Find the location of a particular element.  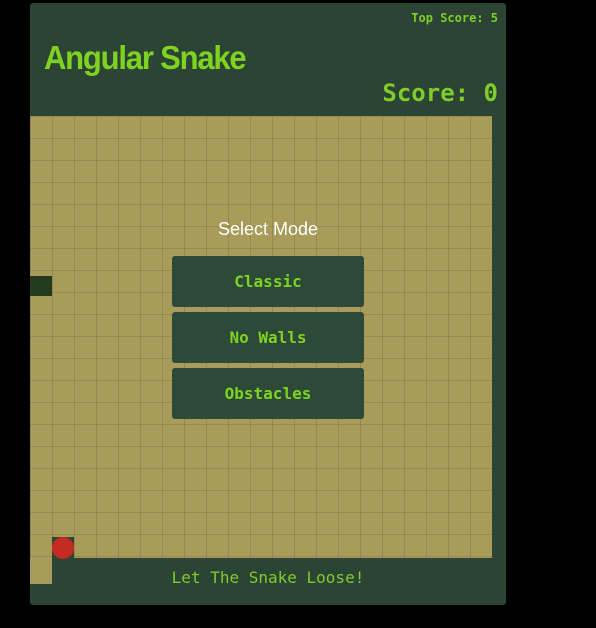

snake-segment is located at coordinates (41, 286).